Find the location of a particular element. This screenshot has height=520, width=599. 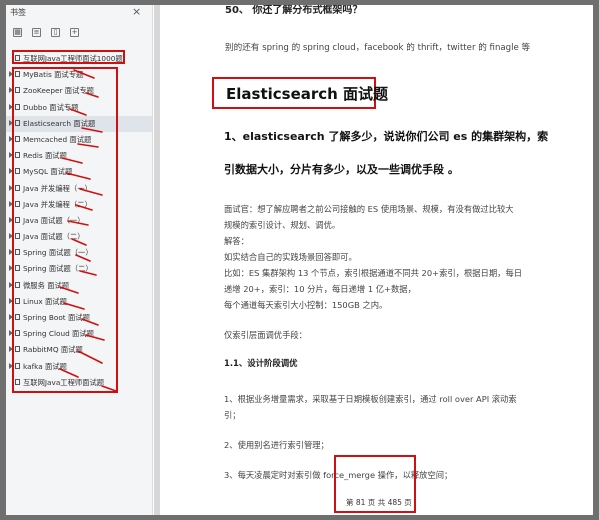

question-heading-line-2: 引数据大小，分片有多少，以及一些调优手段 。 is located at coordinates (341, 169).